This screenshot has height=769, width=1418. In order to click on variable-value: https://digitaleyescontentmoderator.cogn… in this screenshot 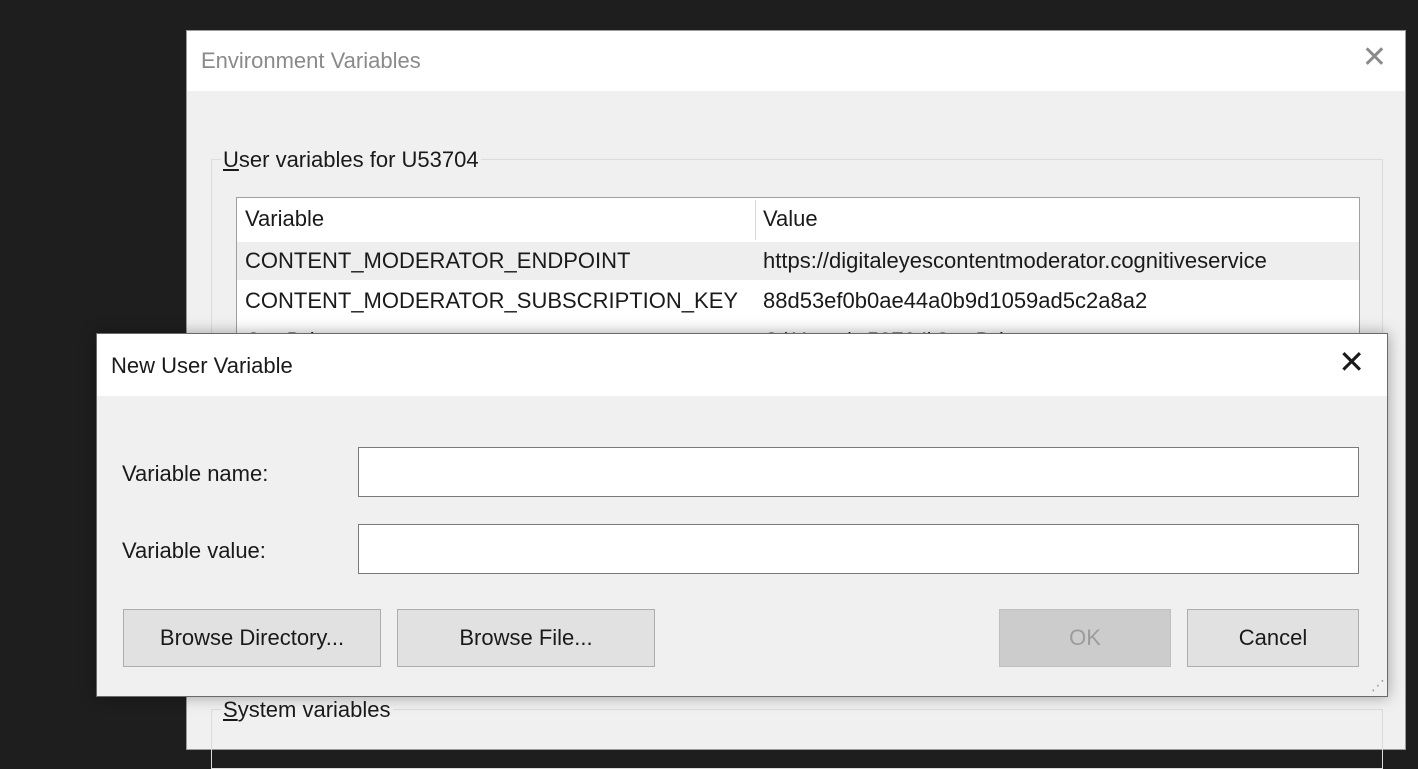, I will do `click(1015, 260)`.